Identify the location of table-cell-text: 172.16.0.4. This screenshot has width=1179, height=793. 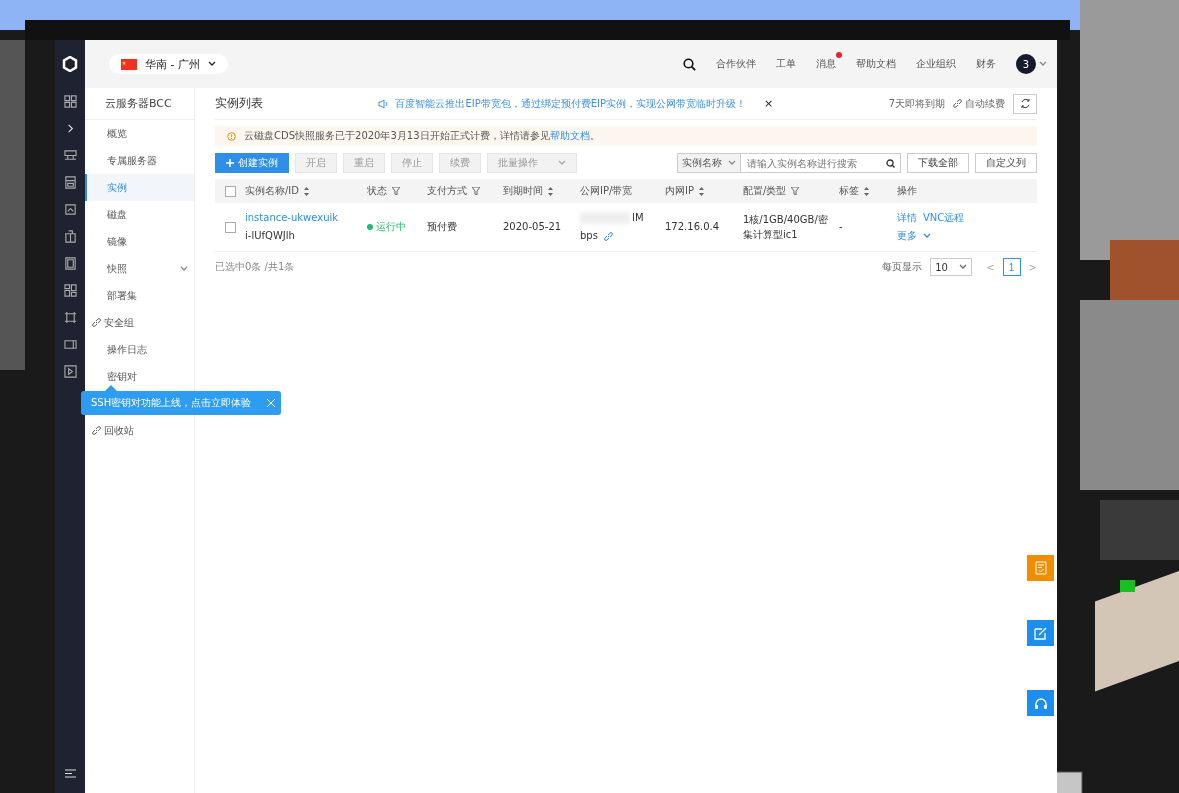
(693, 227).